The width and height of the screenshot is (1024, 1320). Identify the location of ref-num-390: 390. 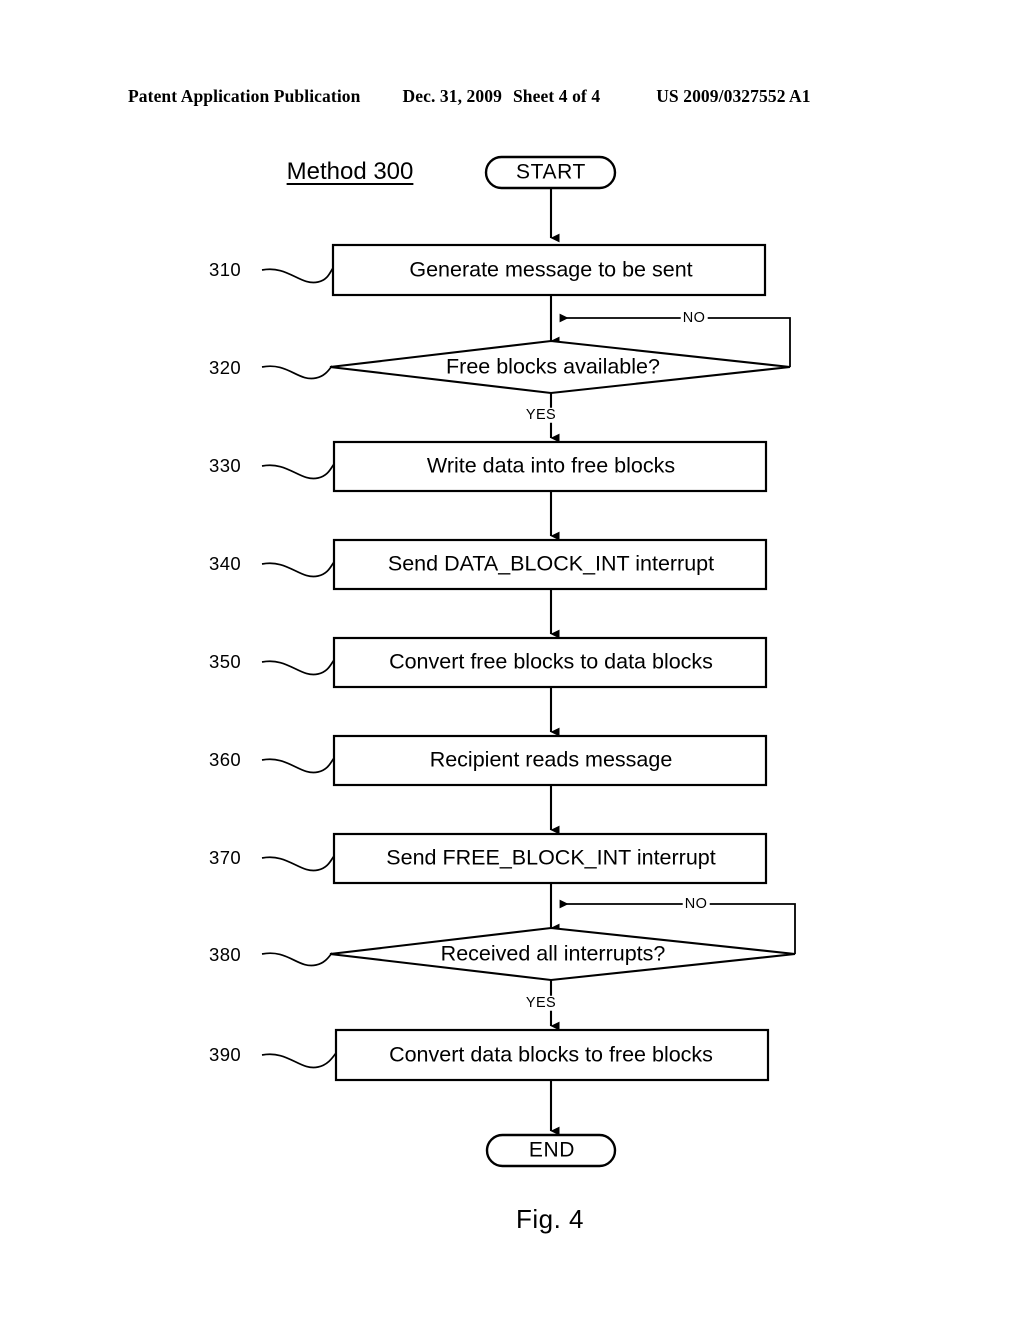
(225, 1054).